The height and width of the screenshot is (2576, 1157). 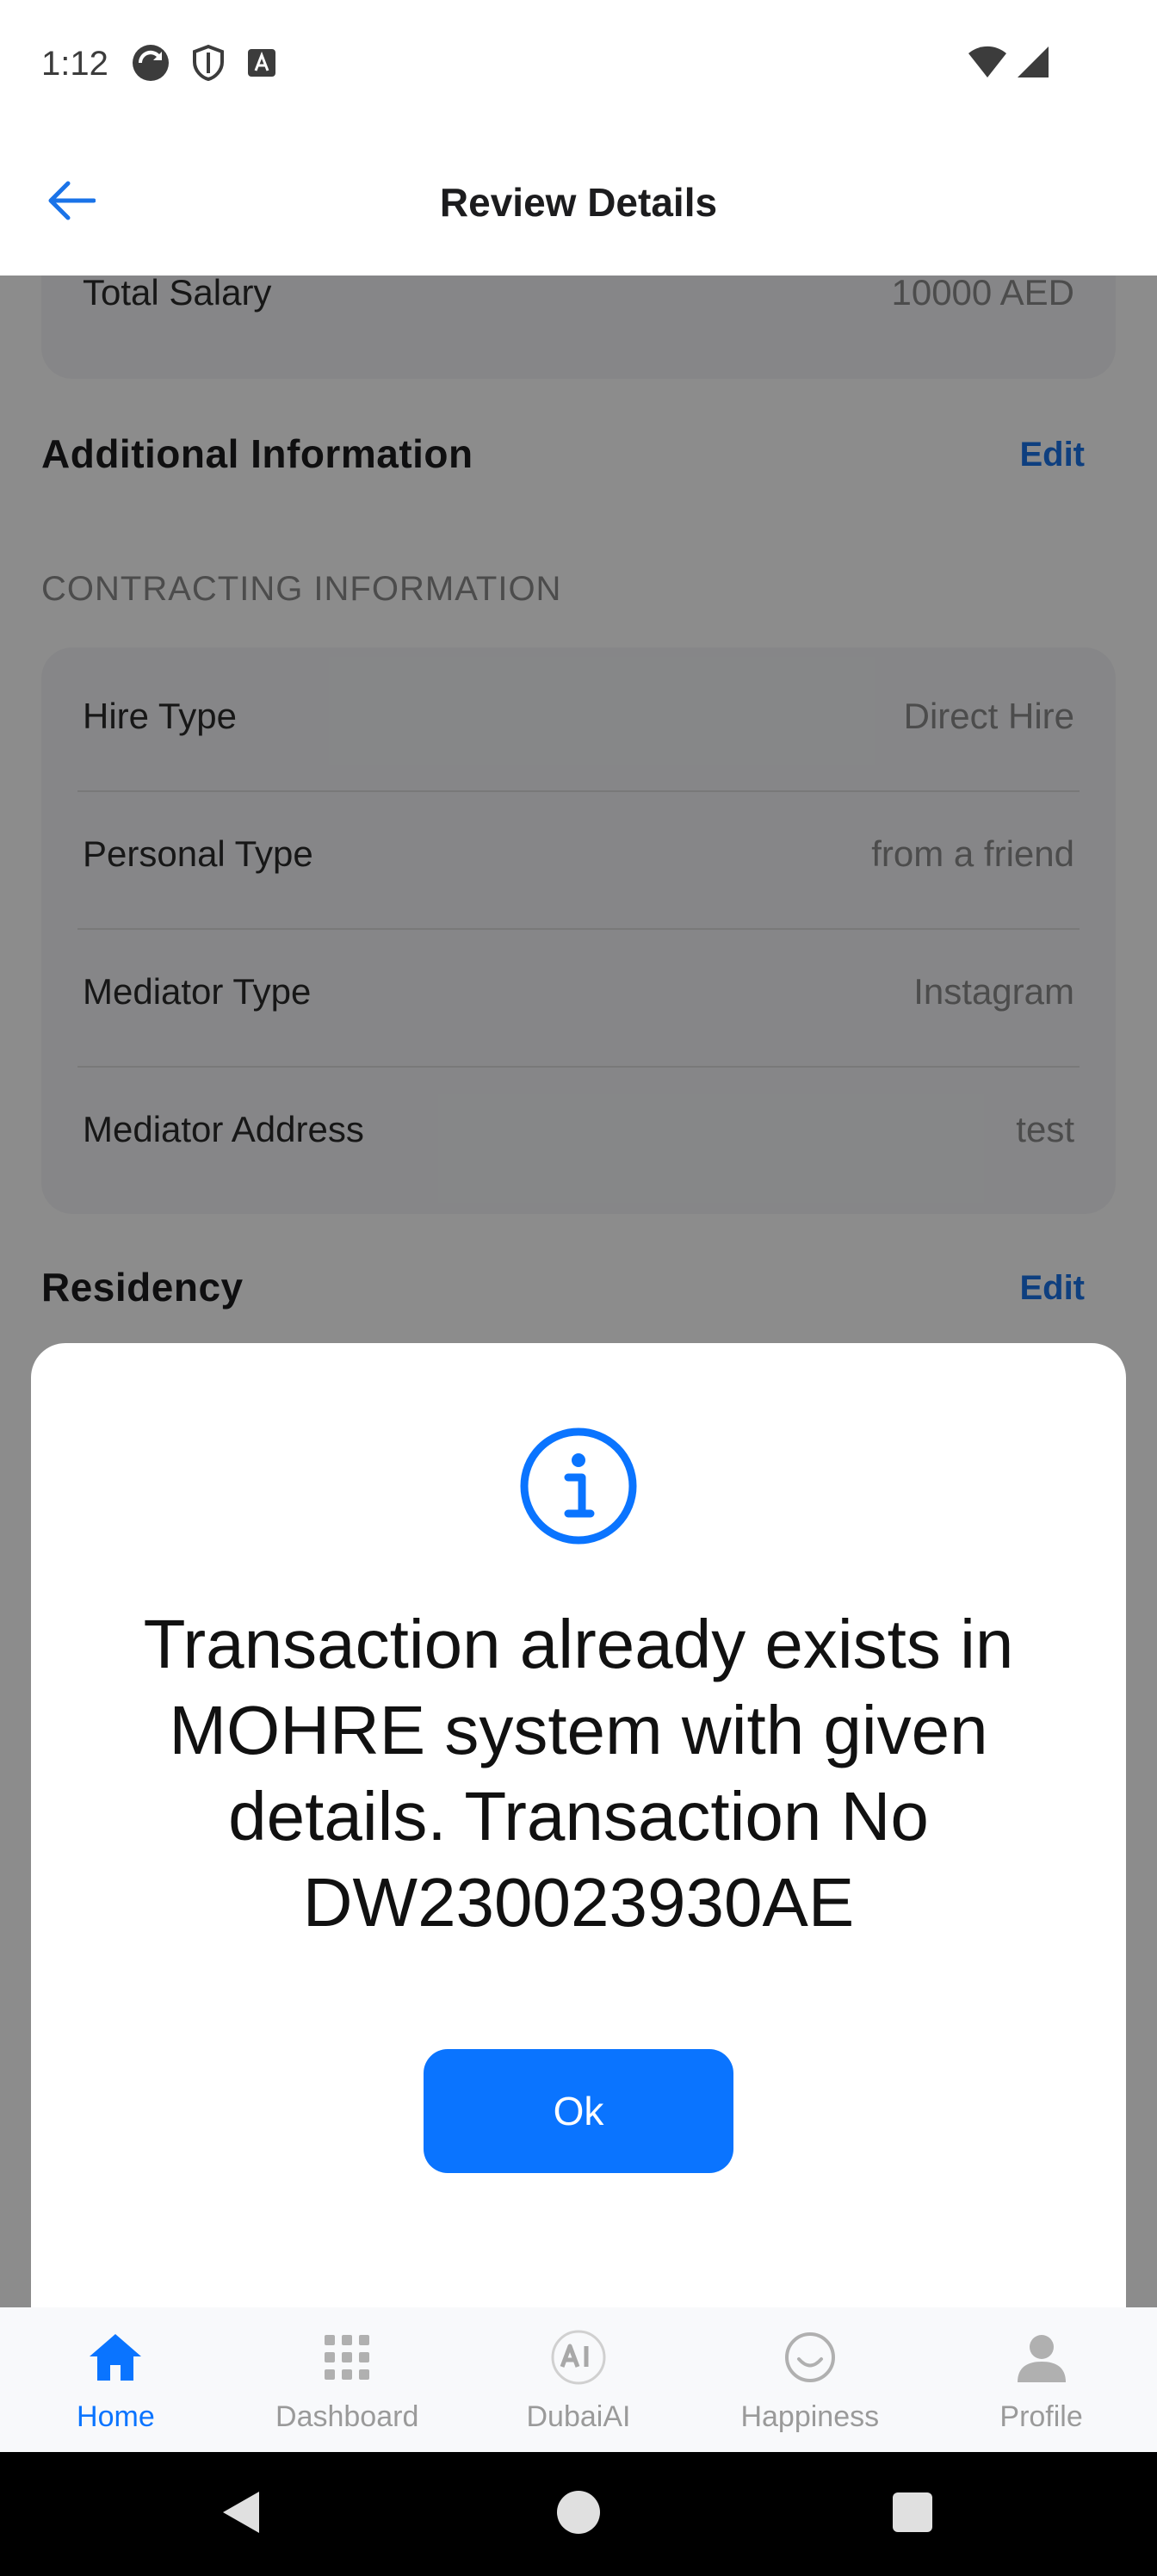 What do you see at coordinates (579, 64) in the screenshot?
I see `status-bar: 1:12` at bounding box center [579, 64].